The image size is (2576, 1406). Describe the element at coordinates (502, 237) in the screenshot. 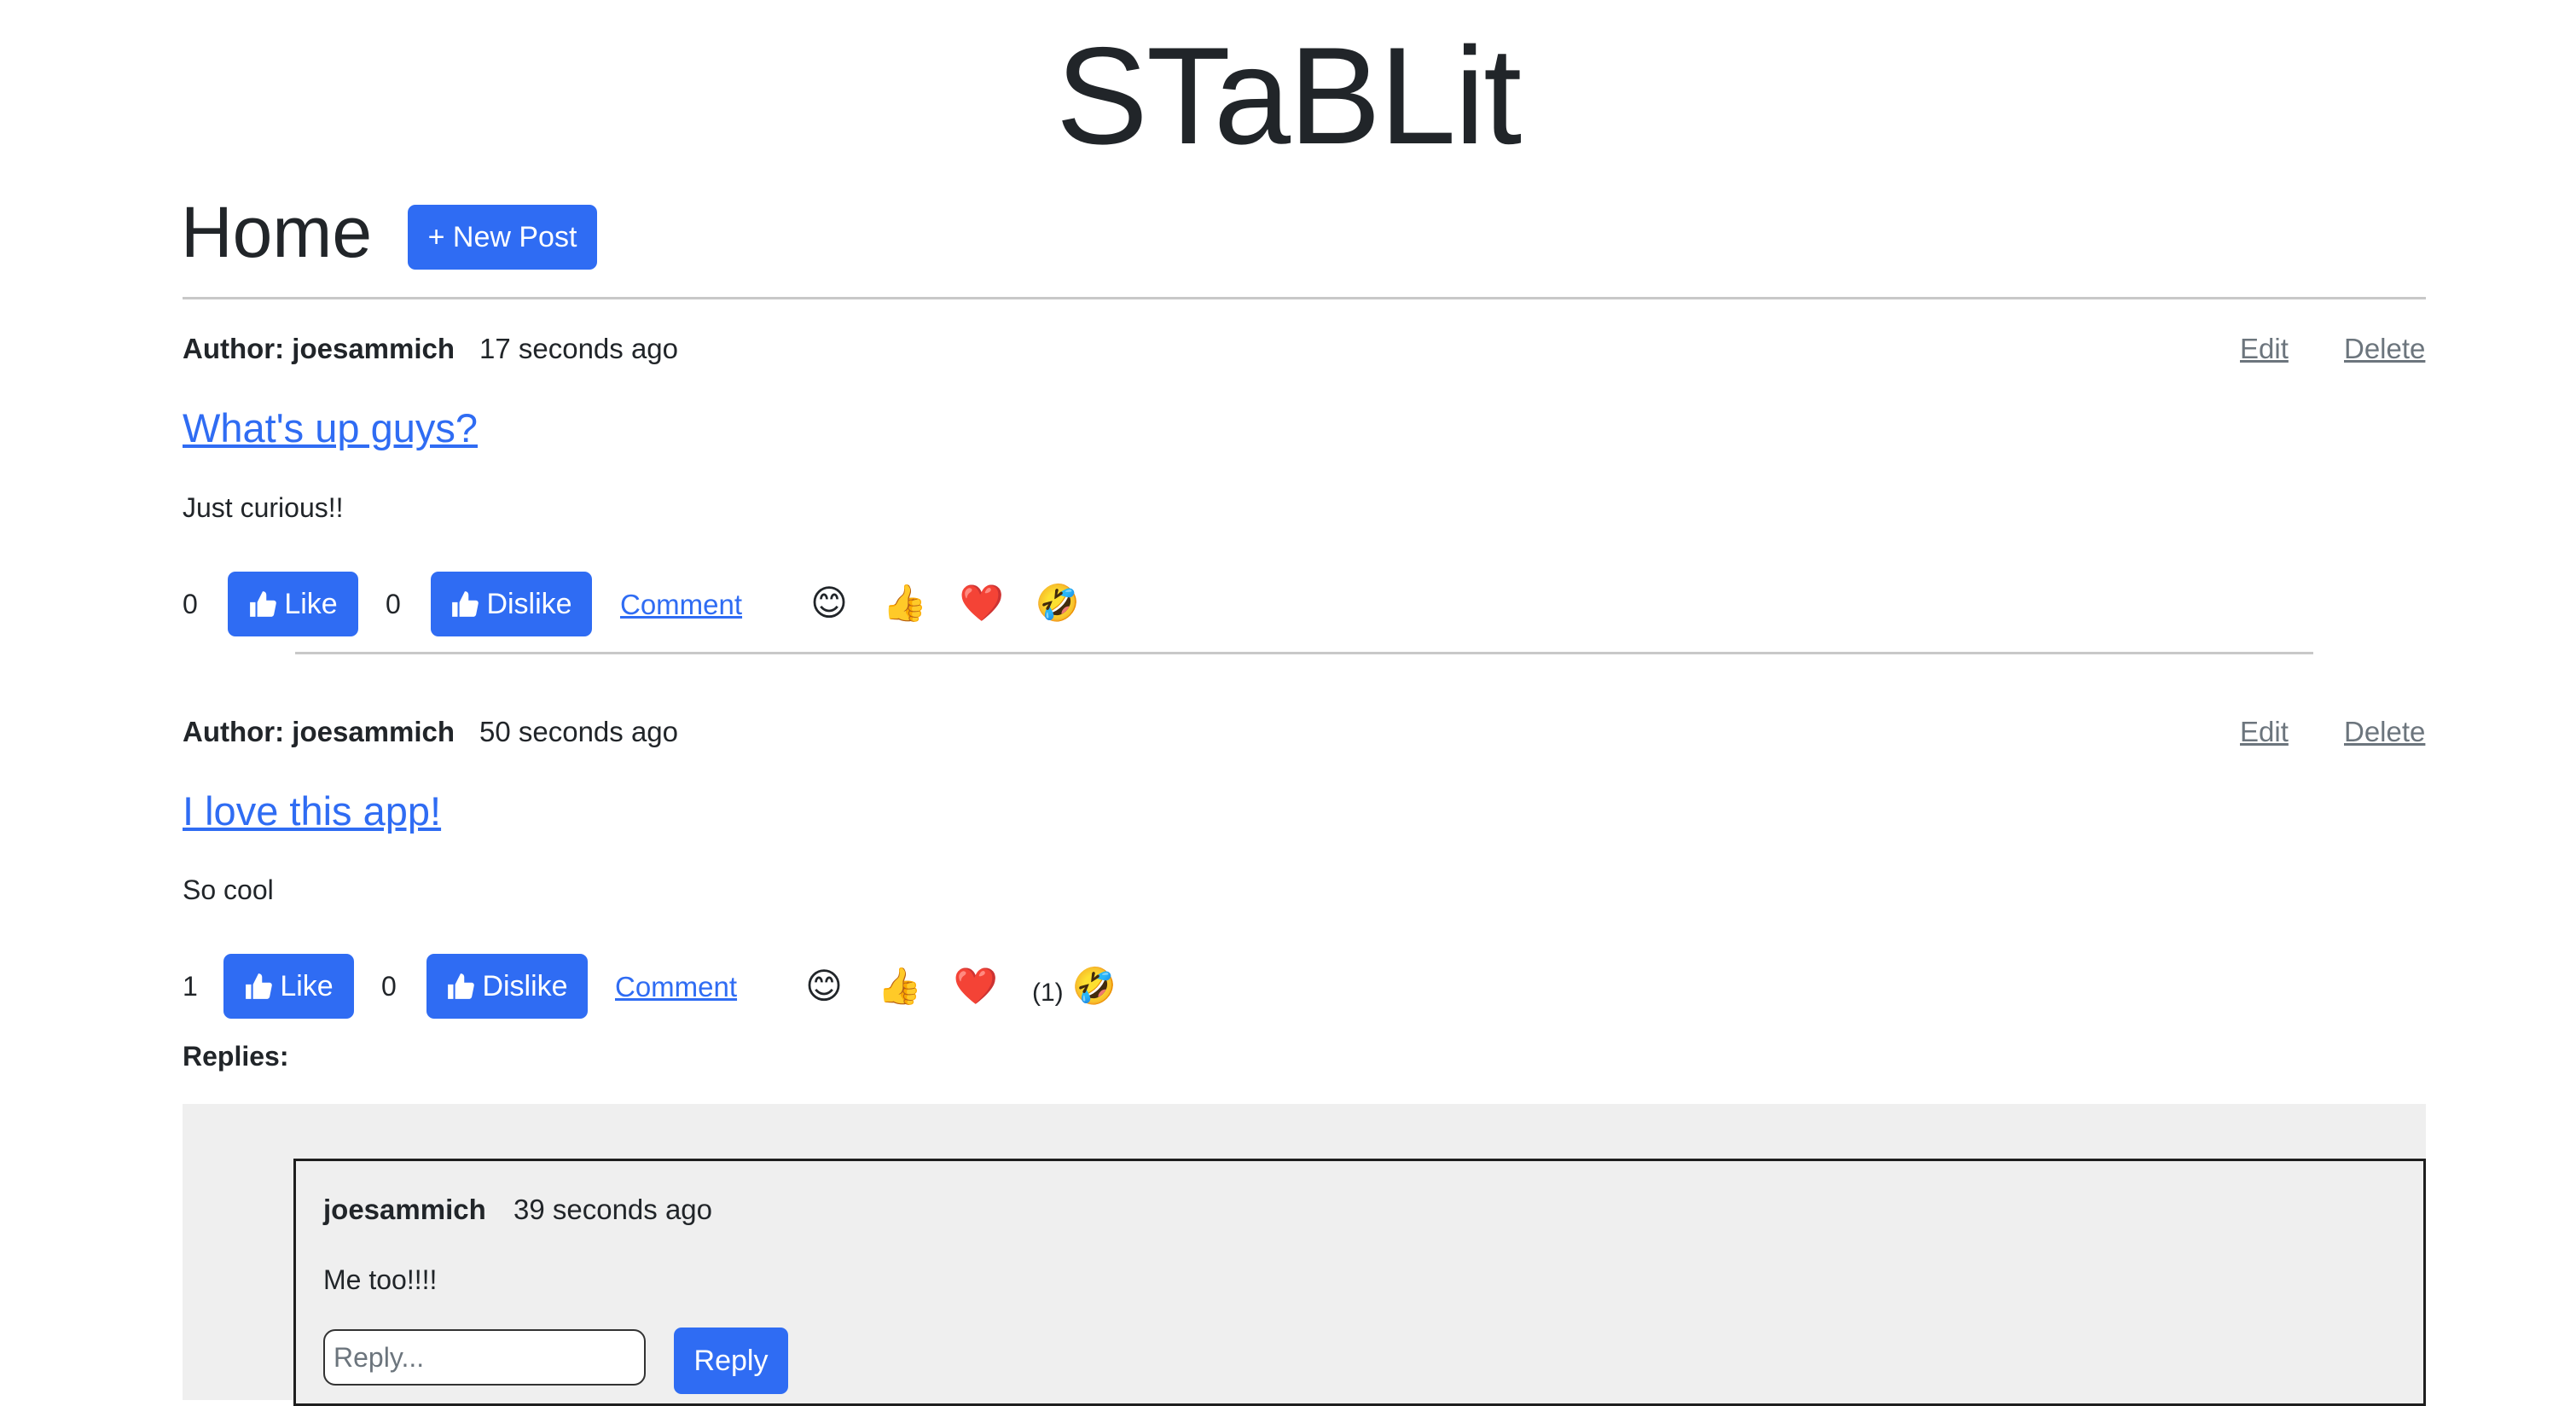

I see `new-post-button: + New Post` at that location.